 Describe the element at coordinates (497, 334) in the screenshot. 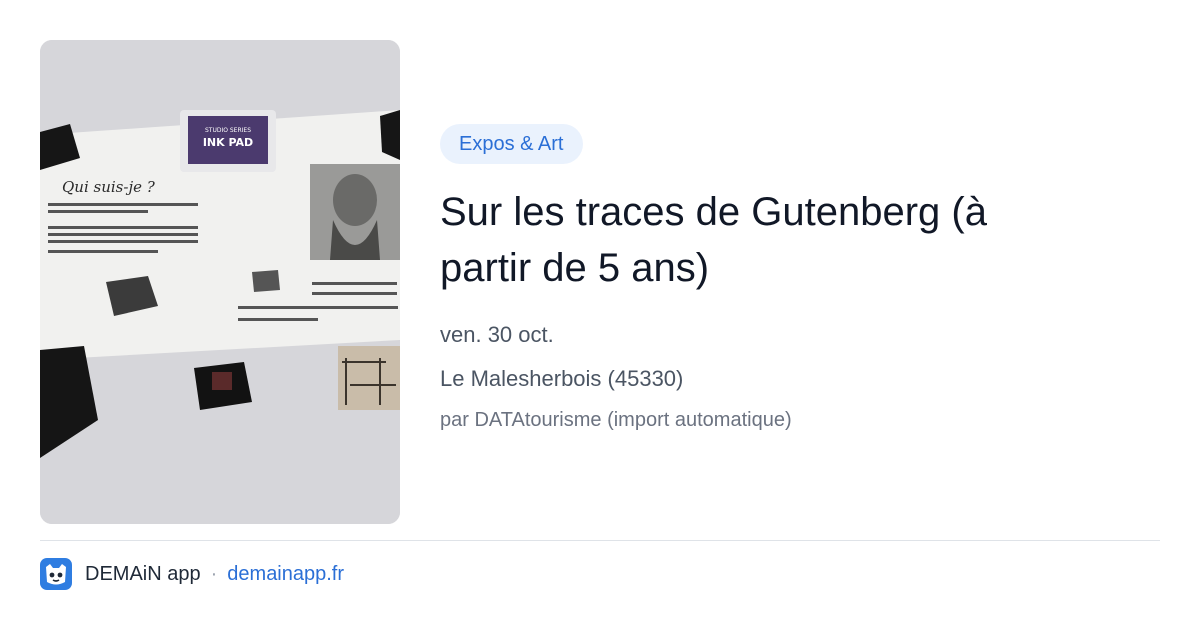

I see `event-date: ven. 30 oct.` at that location.